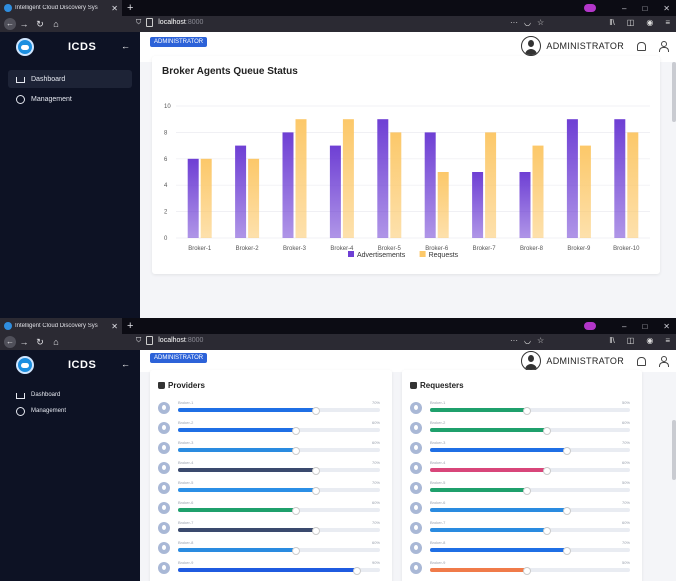 This screenshot has height=581, width=676. I want to click on progress-row: Broker-1 50%, so click(522, 407).